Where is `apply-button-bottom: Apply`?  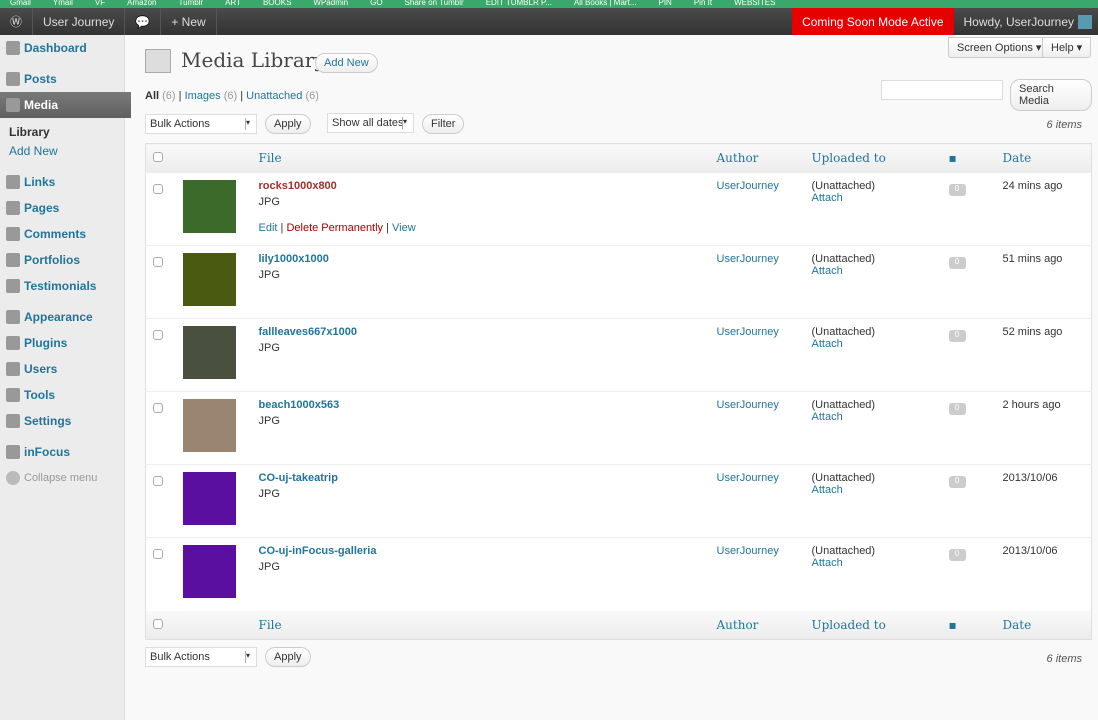 apply-button-bottom: Apply is located at coordinates (288, 657).